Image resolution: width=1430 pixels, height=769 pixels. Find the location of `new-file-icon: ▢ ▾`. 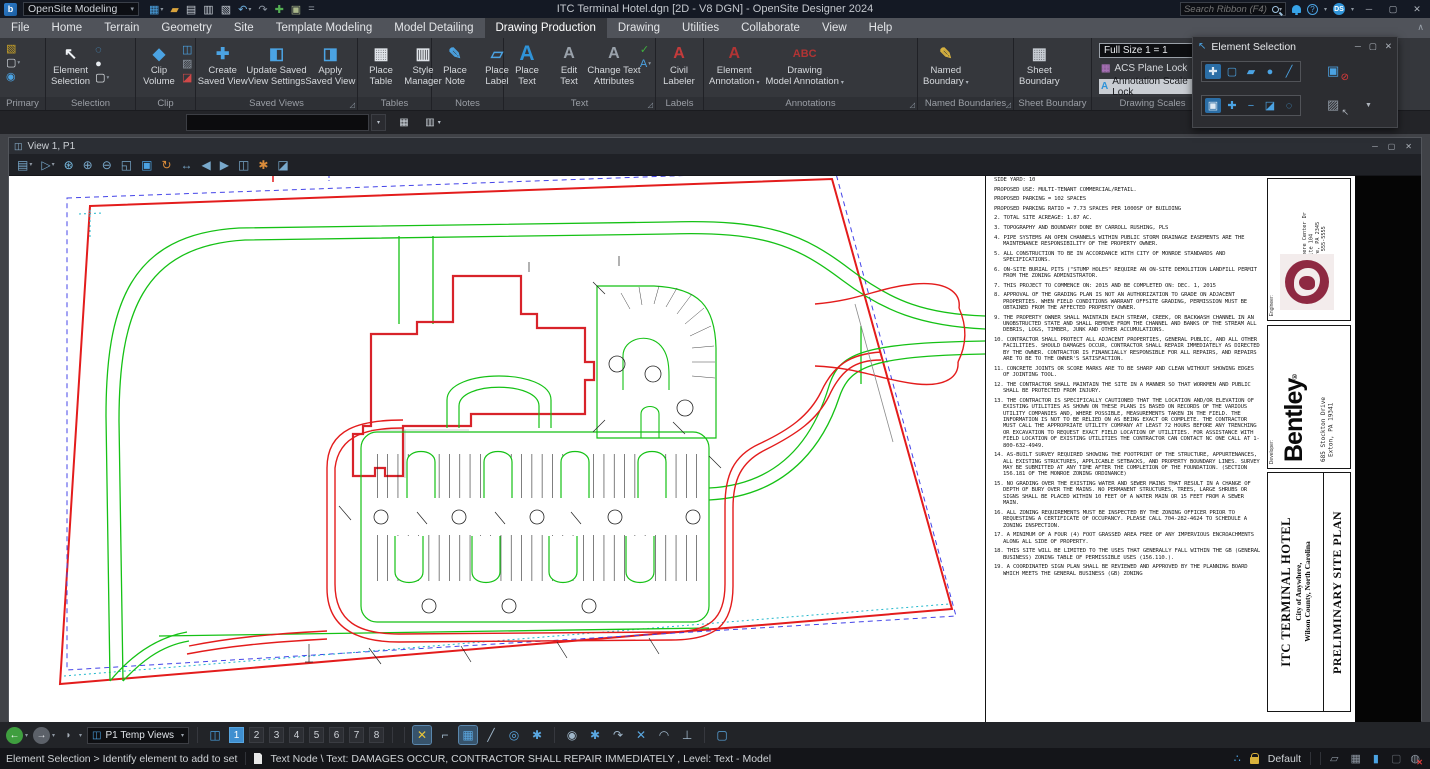

new-file-icon: ▢ ▾ is located at coordinates (13, 63).